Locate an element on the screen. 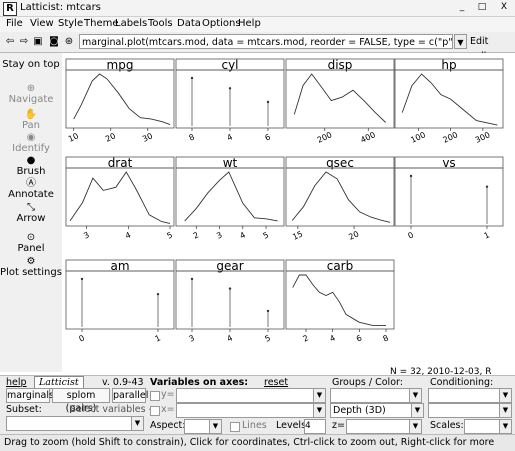 The image size is (515, 451). levels-spinner: 4 is located at coordinates (315, 426).